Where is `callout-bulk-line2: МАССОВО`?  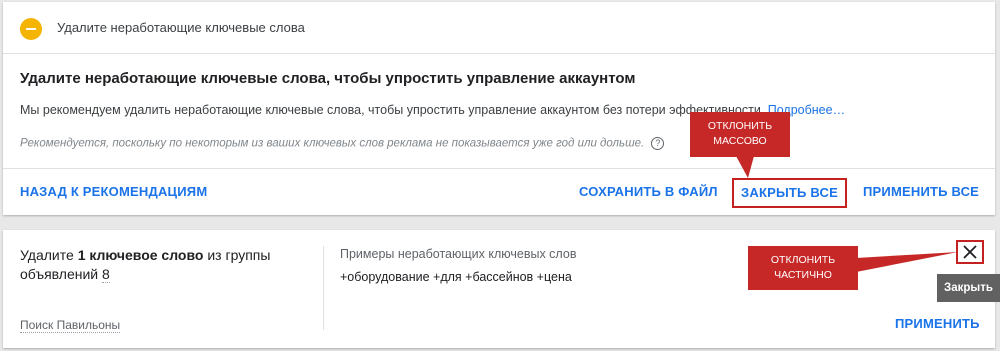 callout-bulk-line2: МАССОВО is located at coordinates (740, 141).